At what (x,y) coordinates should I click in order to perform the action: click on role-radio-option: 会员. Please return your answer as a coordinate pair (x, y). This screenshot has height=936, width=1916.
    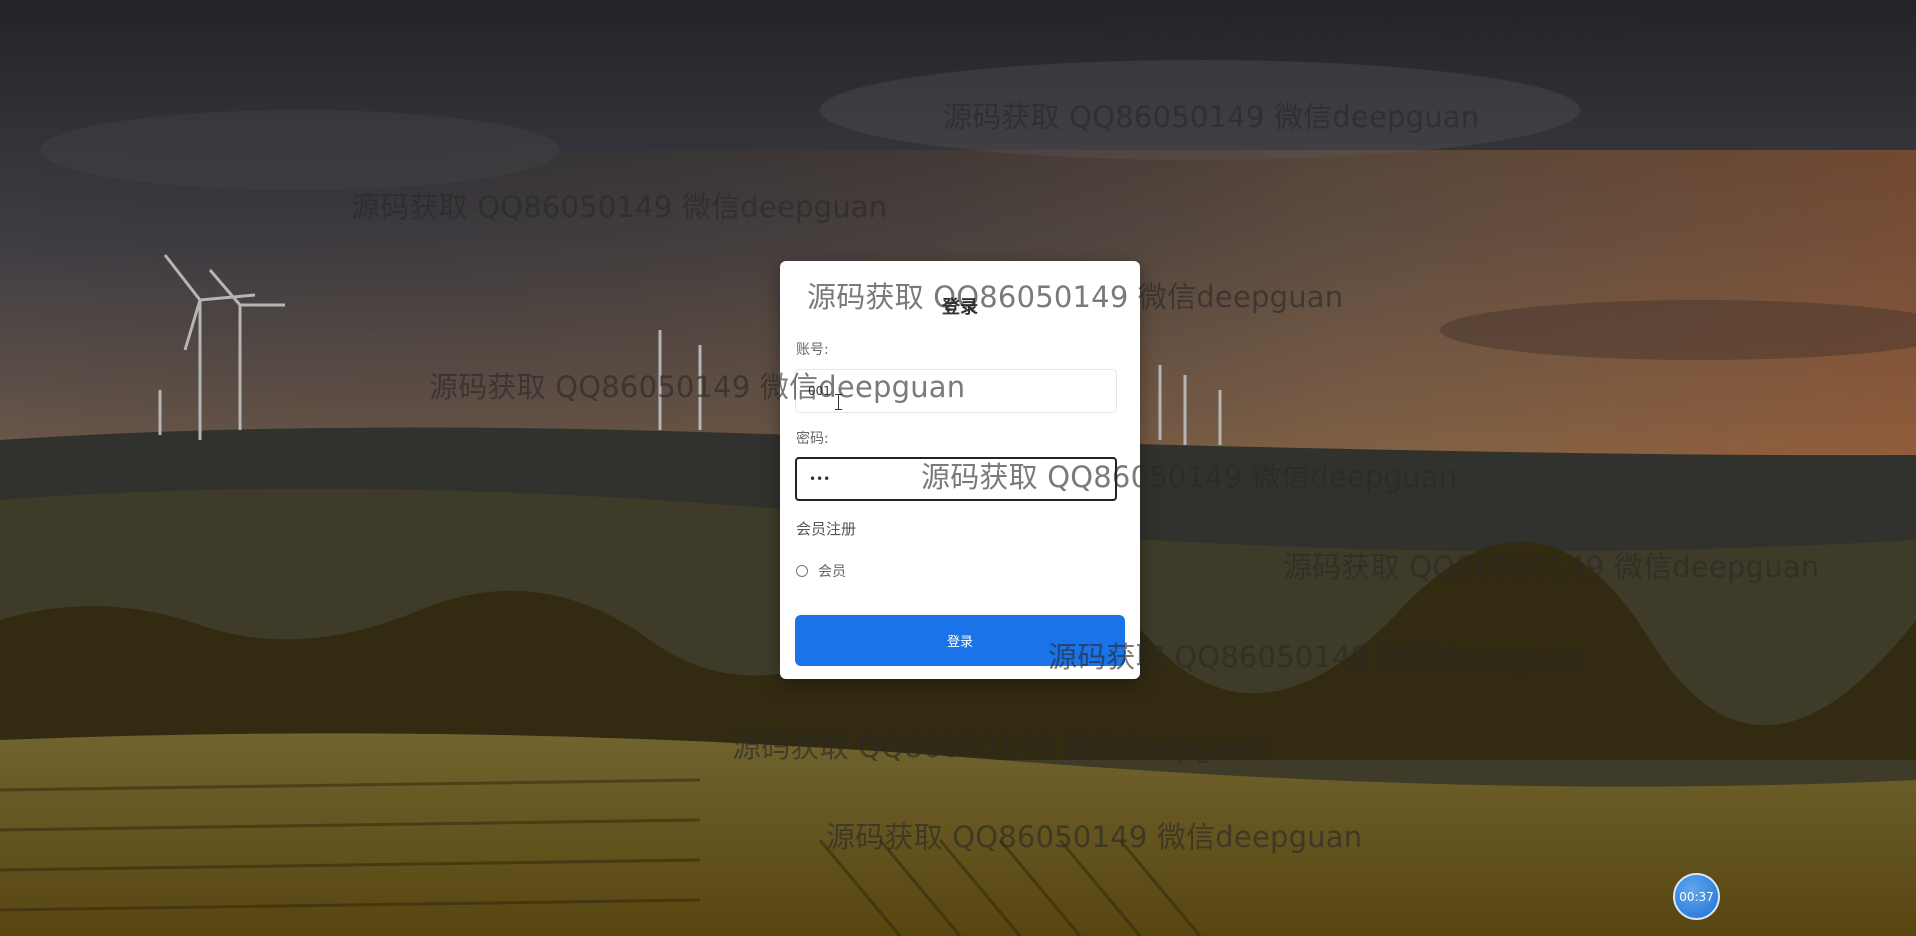
    Looking at the image, I should click on (821, 571).